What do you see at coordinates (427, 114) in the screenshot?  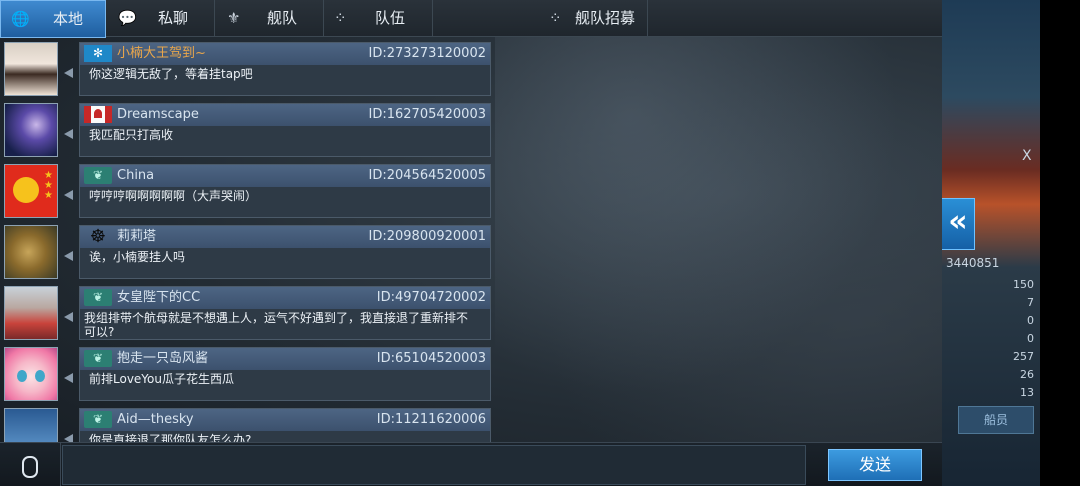 I see `sender-id: ID:162705420003` at bounding box center [427, 114].